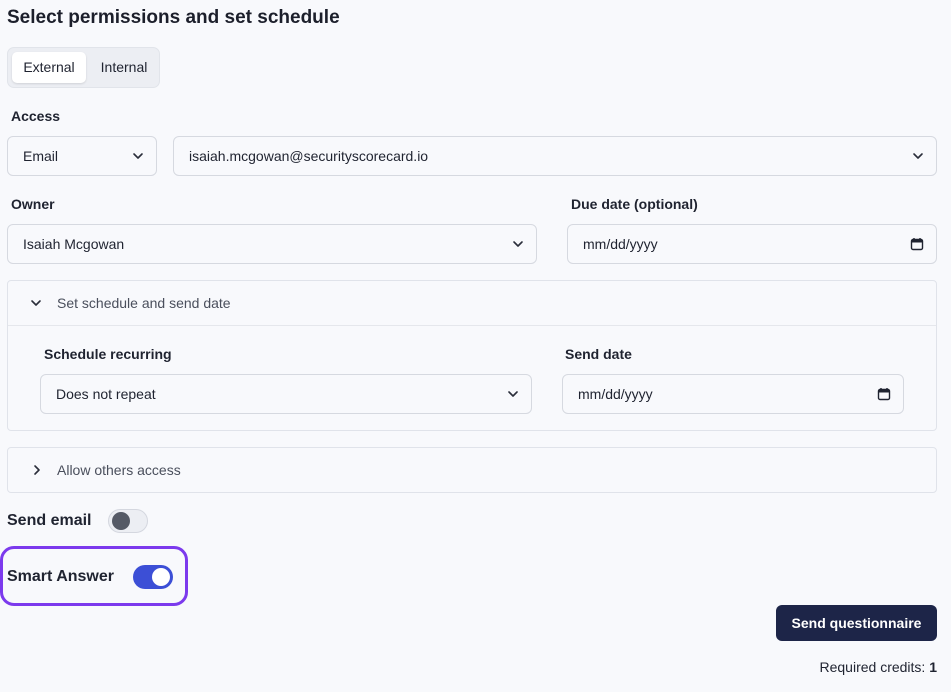 The image size is (951, 692). I want to click on smart-answer-toggle, so click(153, 577).